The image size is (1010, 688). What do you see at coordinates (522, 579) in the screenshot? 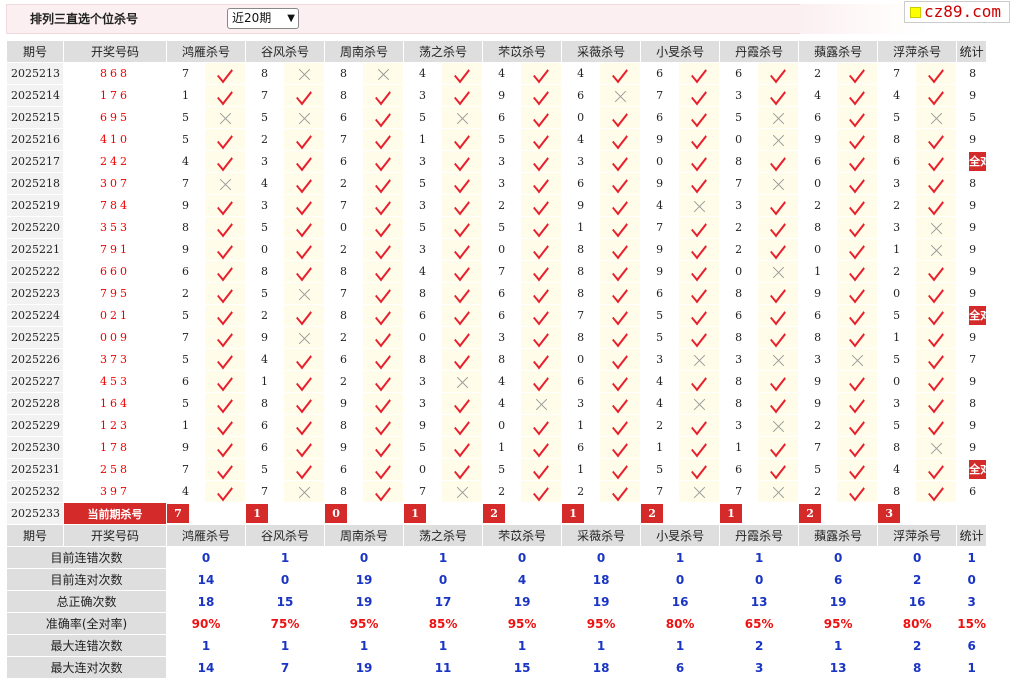
I see `stats-value: 4` at bounding box center [522, 579].